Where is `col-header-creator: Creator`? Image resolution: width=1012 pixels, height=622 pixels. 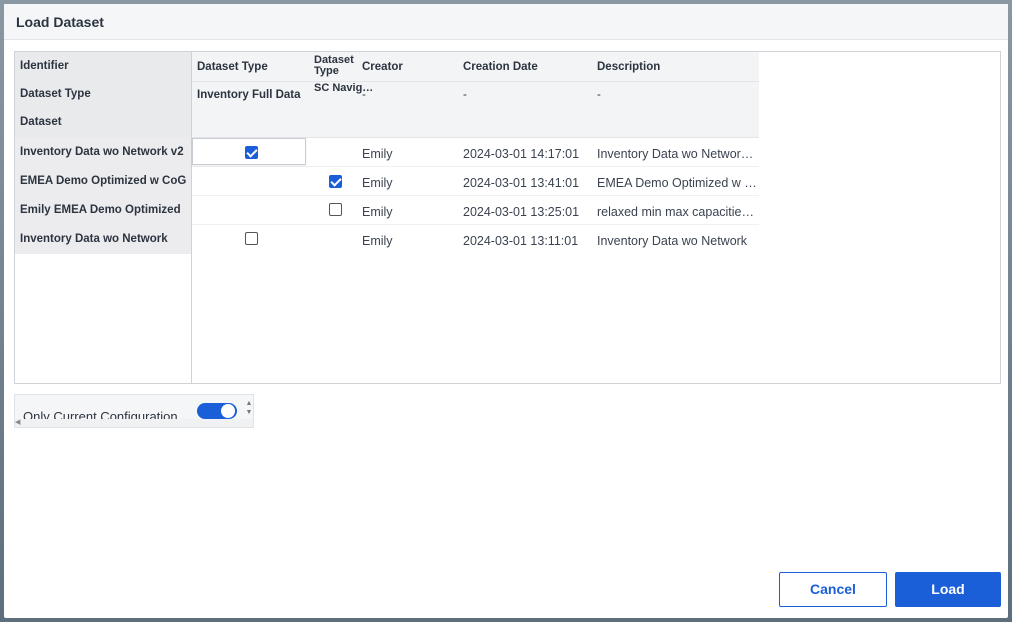 col-header-creator: Creator is located at coordinates (382, 67).